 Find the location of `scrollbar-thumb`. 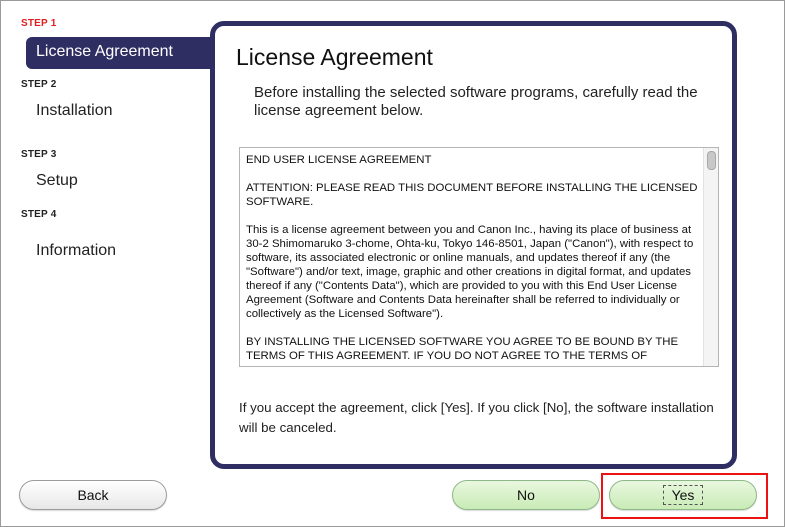

scrollbar-thumb is located at coordinates (711, 160).